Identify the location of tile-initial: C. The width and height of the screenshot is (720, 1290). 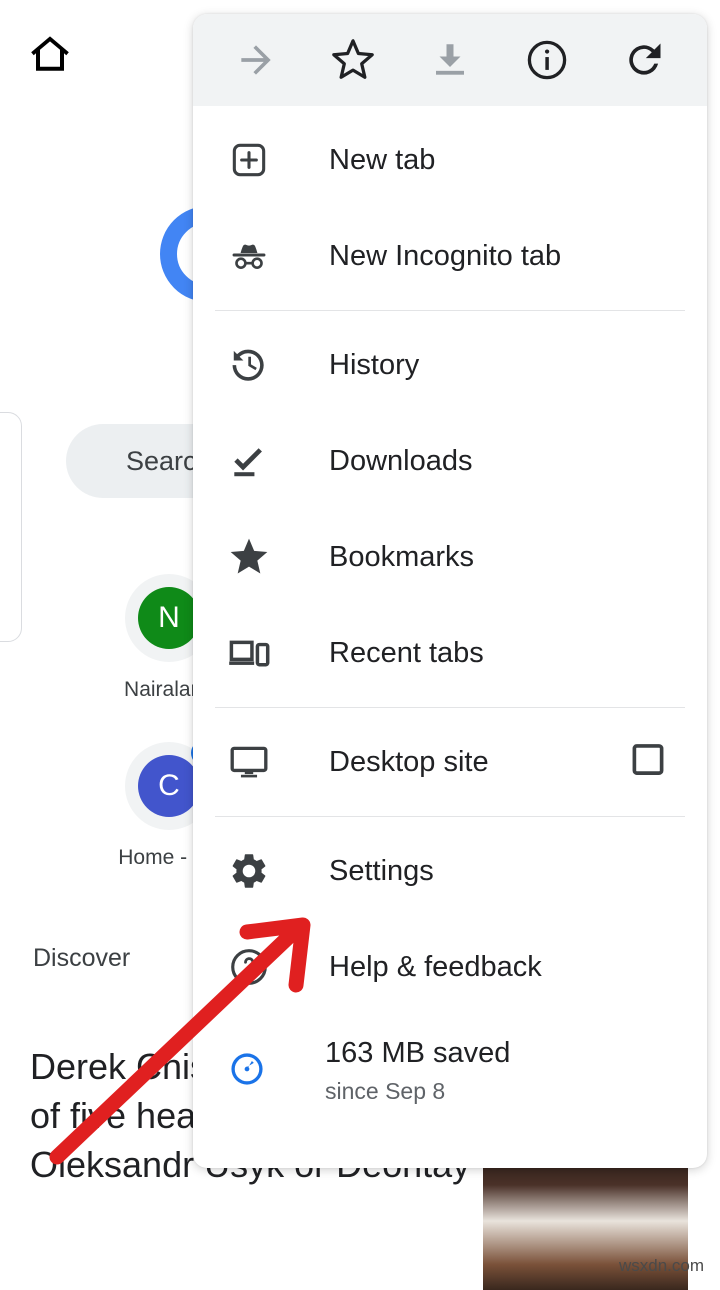
(169, 786).